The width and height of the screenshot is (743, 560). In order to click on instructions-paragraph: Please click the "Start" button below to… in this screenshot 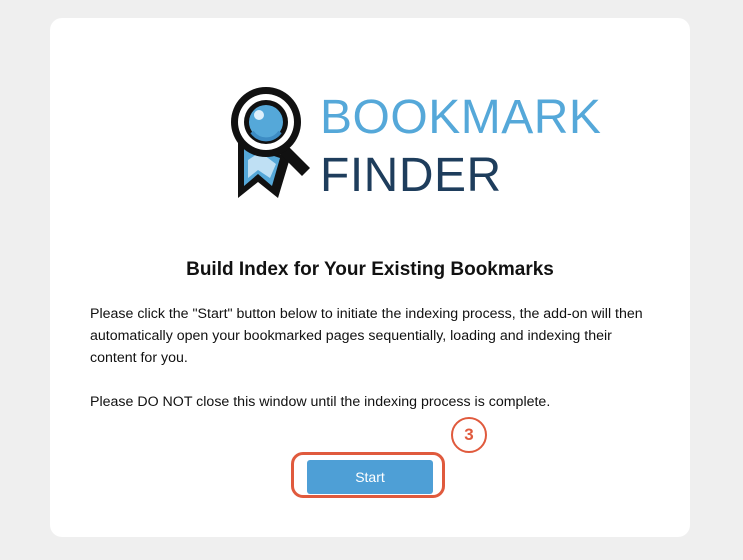, I will do `click(366, 336)`.